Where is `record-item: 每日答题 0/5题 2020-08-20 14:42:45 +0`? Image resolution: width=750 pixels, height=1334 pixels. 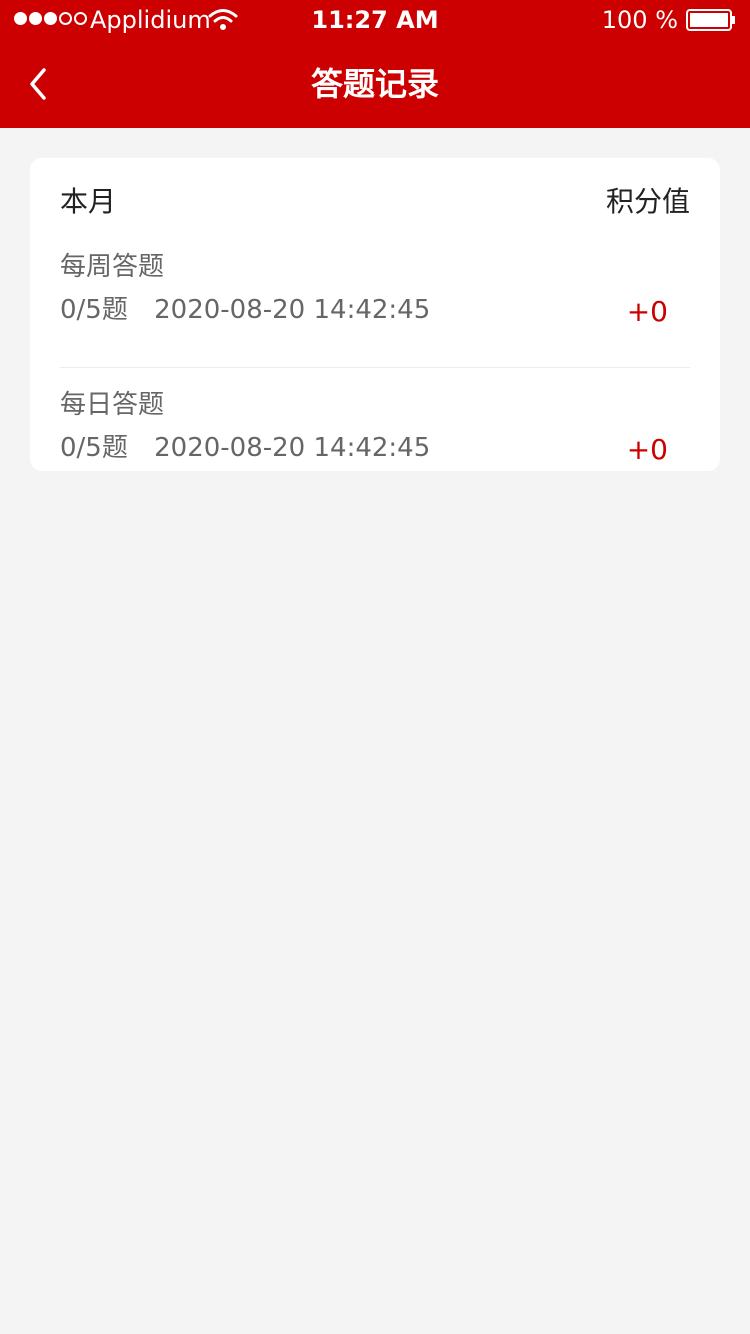 record-item: 每日答题 0/5题 2020-08-20 14:42:45 +0 is located at coordinates (375, 427).